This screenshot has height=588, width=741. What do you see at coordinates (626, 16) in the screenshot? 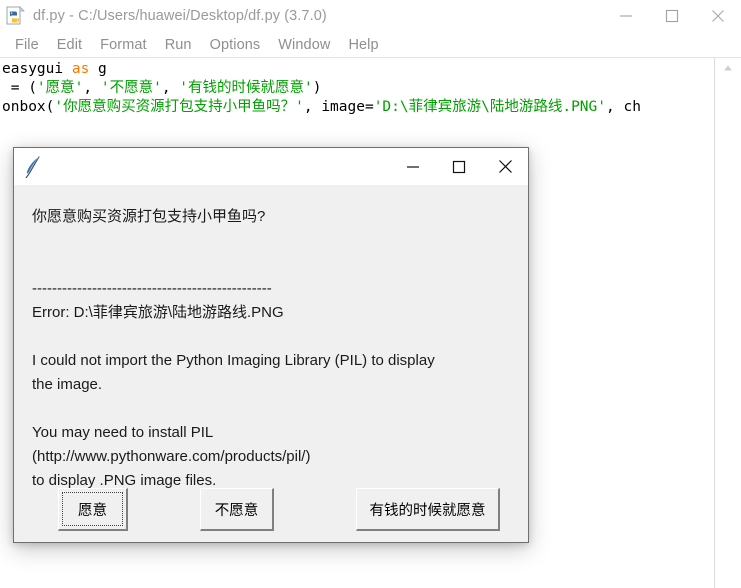
I see `idle-minimize-button` at bounding box center [626, 16].